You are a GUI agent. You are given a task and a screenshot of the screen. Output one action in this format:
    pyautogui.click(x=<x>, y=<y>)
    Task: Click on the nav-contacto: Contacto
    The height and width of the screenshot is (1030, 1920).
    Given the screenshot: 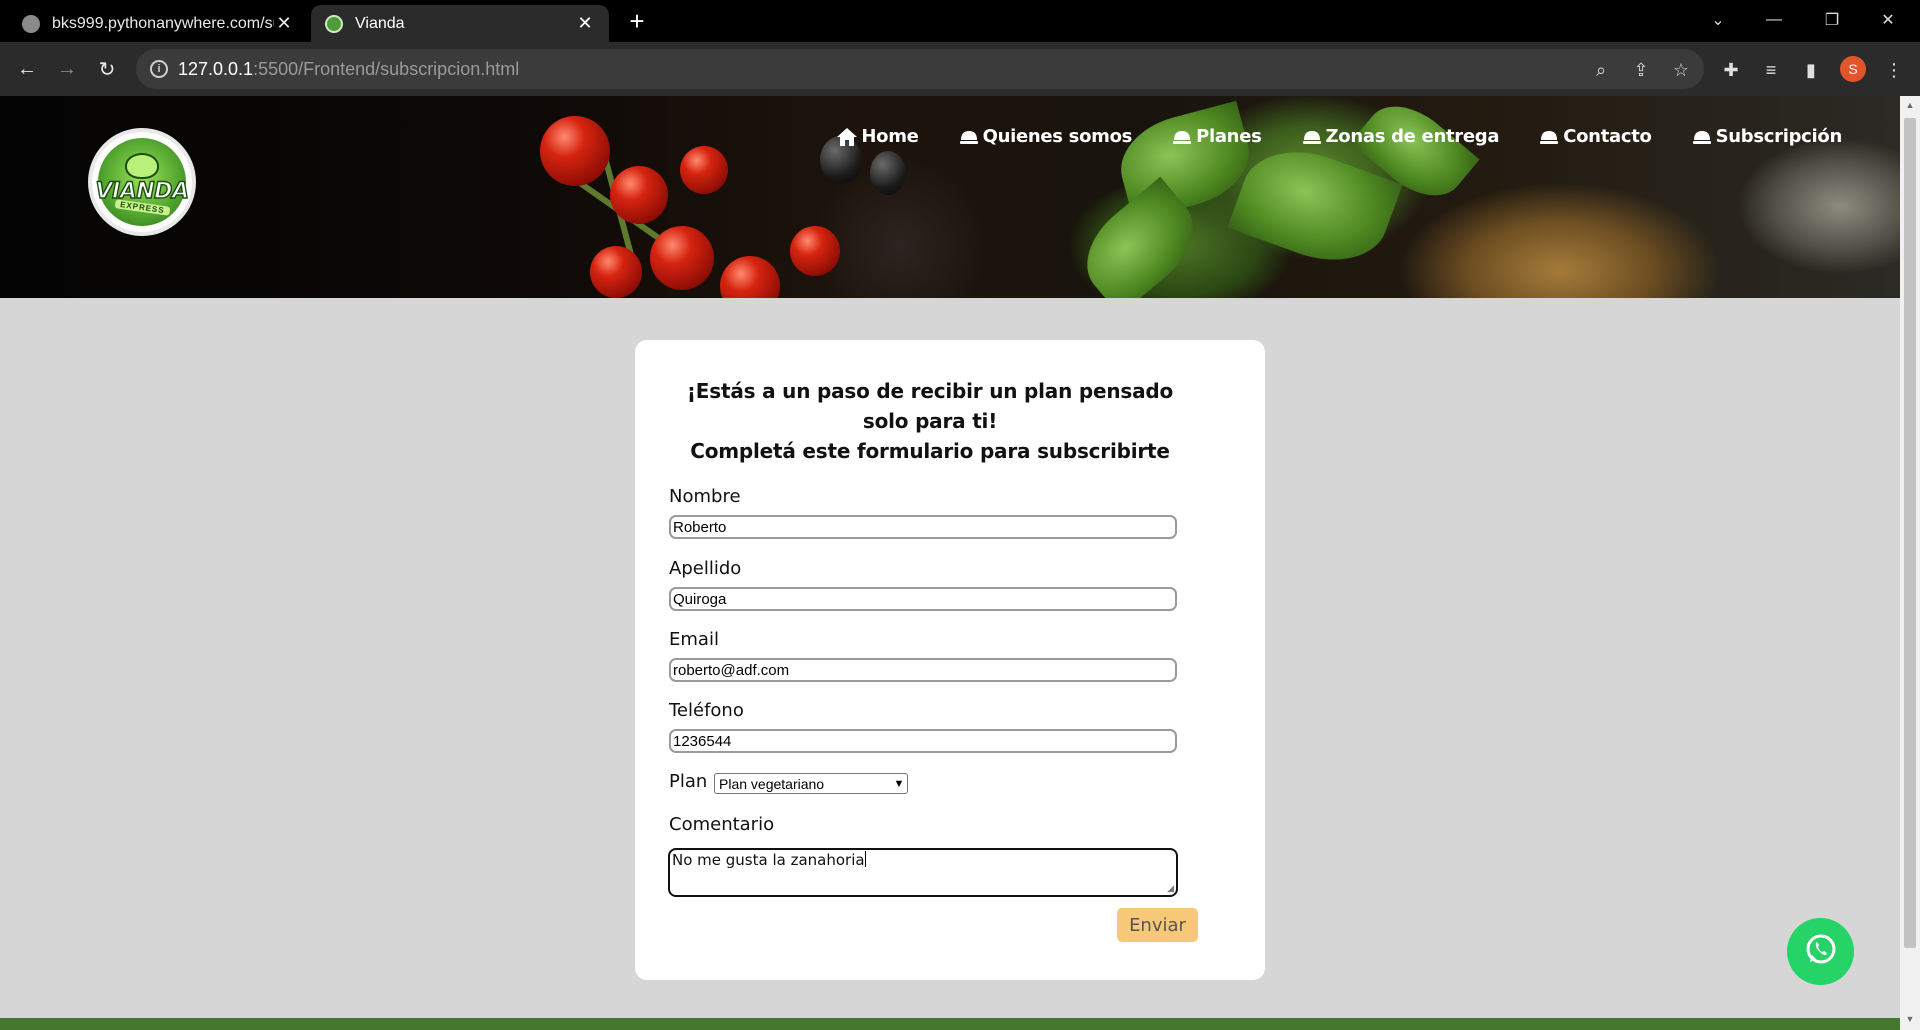 What is the action you would take?
    pyautogui.click(x=1595, y=136)
    